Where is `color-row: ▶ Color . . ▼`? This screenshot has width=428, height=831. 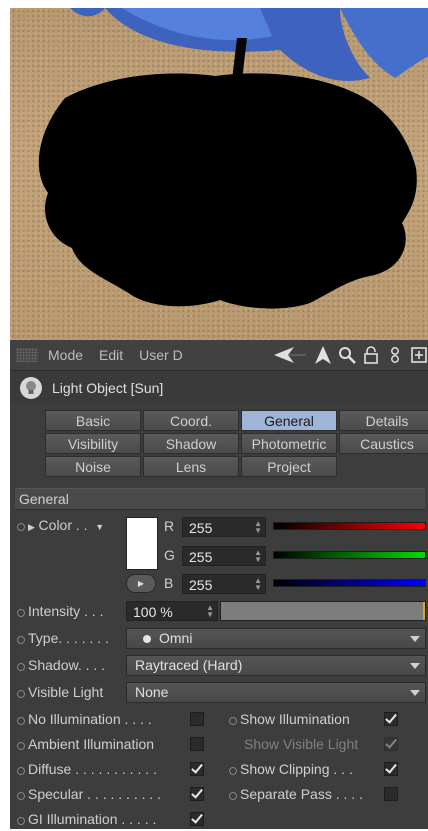
color-row: ▶ Color . . ▼ is located at coordinates (57, 525).